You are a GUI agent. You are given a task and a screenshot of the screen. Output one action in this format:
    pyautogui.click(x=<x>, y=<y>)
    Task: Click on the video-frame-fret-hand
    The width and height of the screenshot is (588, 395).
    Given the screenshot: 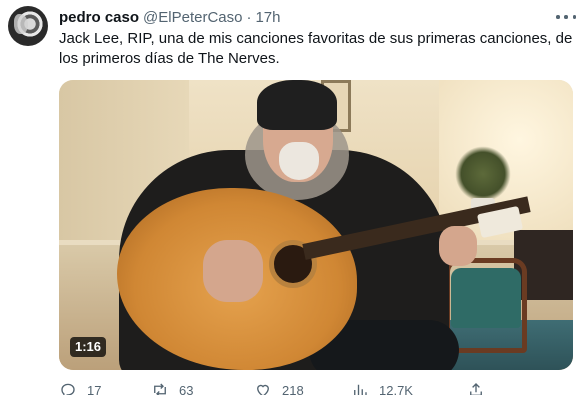 What is the action you would take?
    pyautogui.click(x=458, y=246)
    